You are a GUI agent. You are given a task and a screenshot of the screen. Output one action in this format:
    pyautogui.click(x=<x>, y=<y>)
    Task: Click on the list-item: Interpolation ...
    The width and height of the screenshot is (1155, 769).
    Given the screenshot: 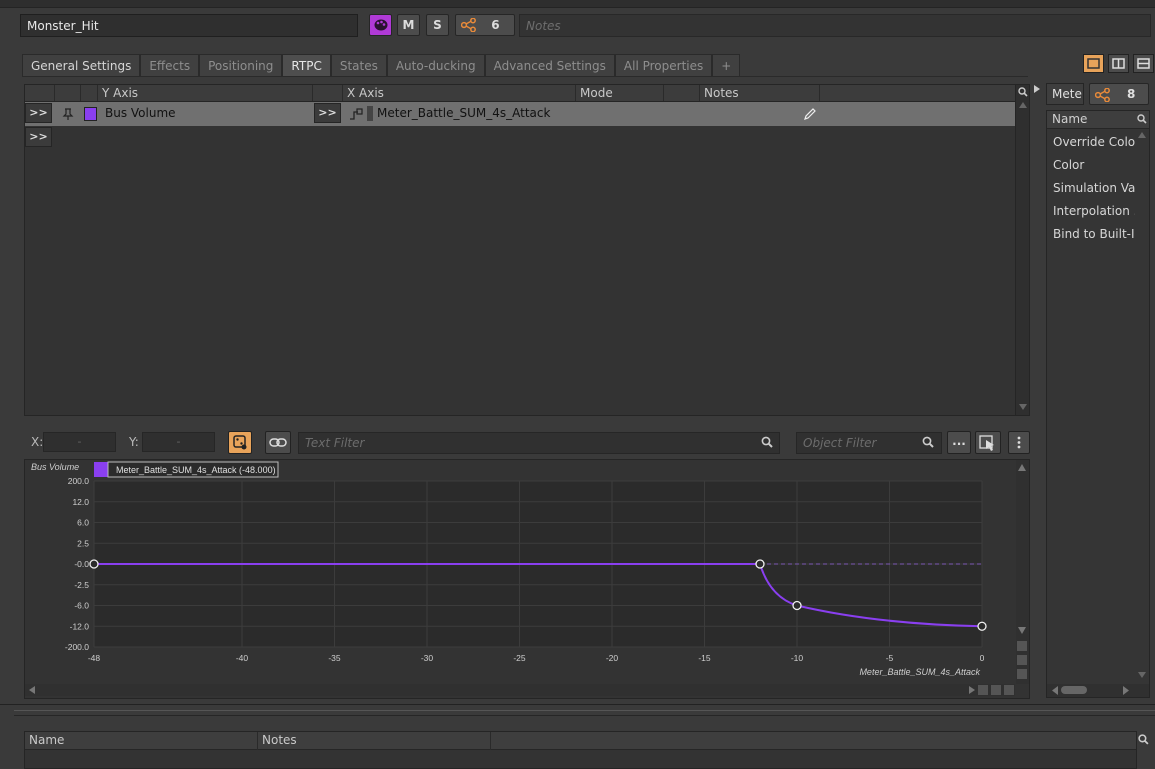 What is the action you would take?
    pyautogui.click(x=1094, y=211)
    